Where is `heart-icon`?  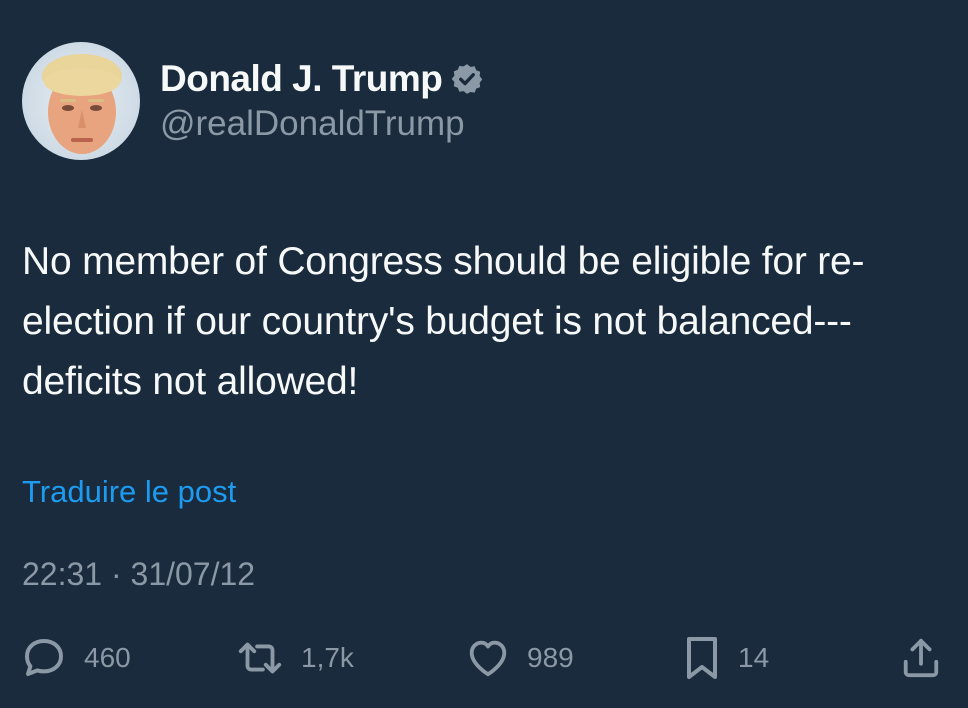
heart-icon is located at coordinates (488, 658).